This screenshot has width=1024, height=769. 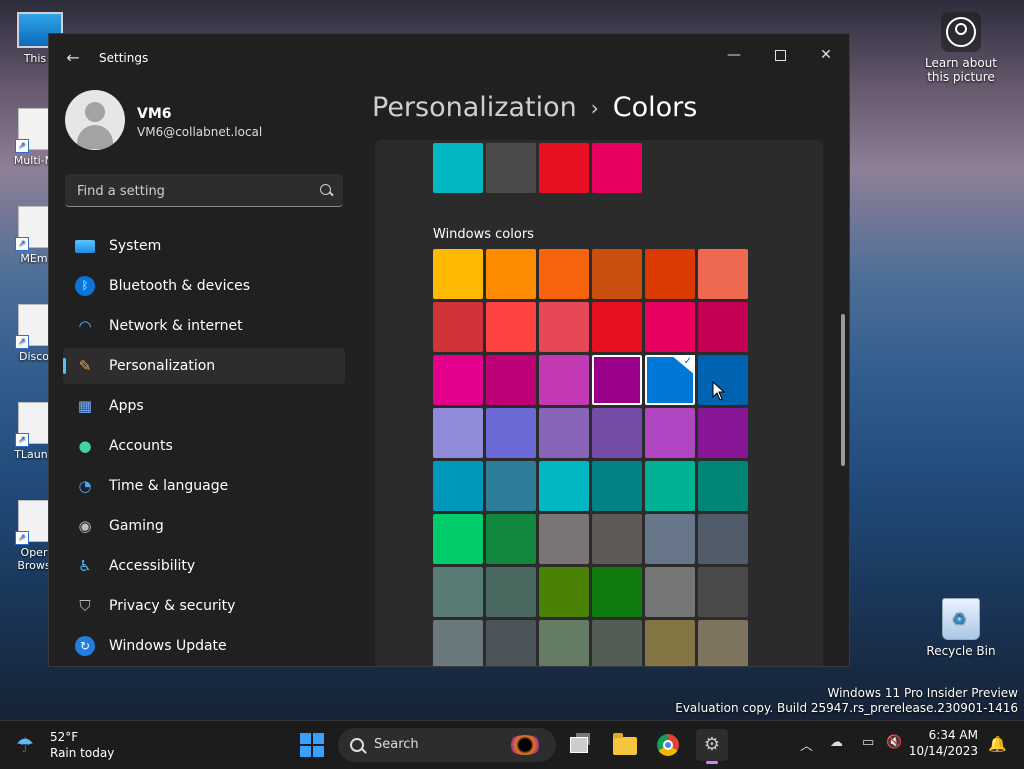 What do you see at coordinates (210, 122) in the screenshot?
I see `user-profile: VM6 VM6@collabnet.local` at bounding box center [210, 122].